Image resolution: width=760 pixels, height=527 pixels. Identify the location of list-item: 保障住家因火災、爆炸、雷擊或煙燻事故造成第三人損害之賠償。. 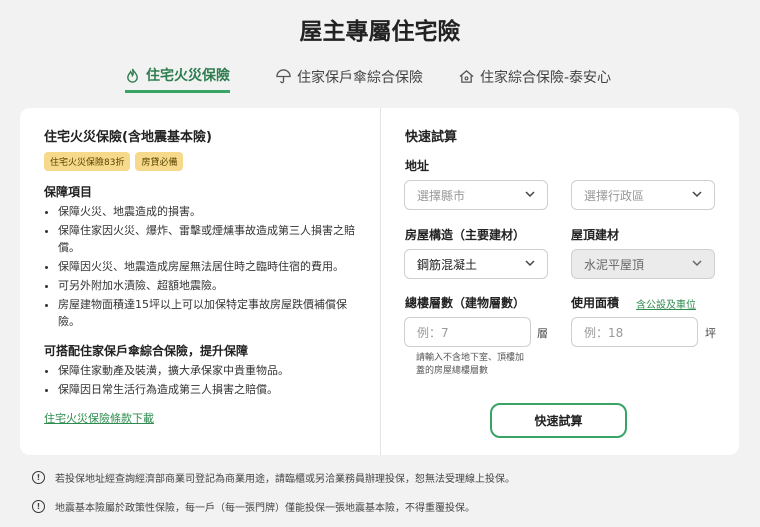
(211, 239).